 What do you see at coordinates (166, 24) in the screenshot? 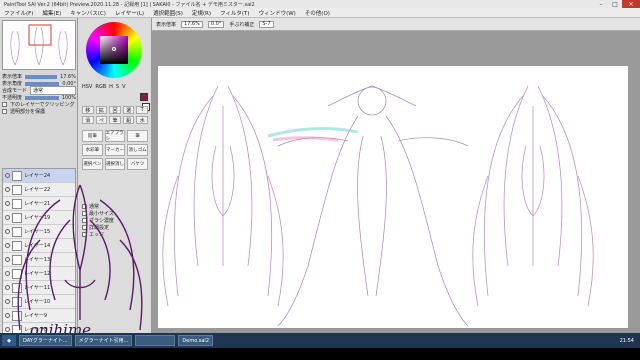
I see `canvas-zoom-label: 表示倍率` at bounding box center [166, 24].